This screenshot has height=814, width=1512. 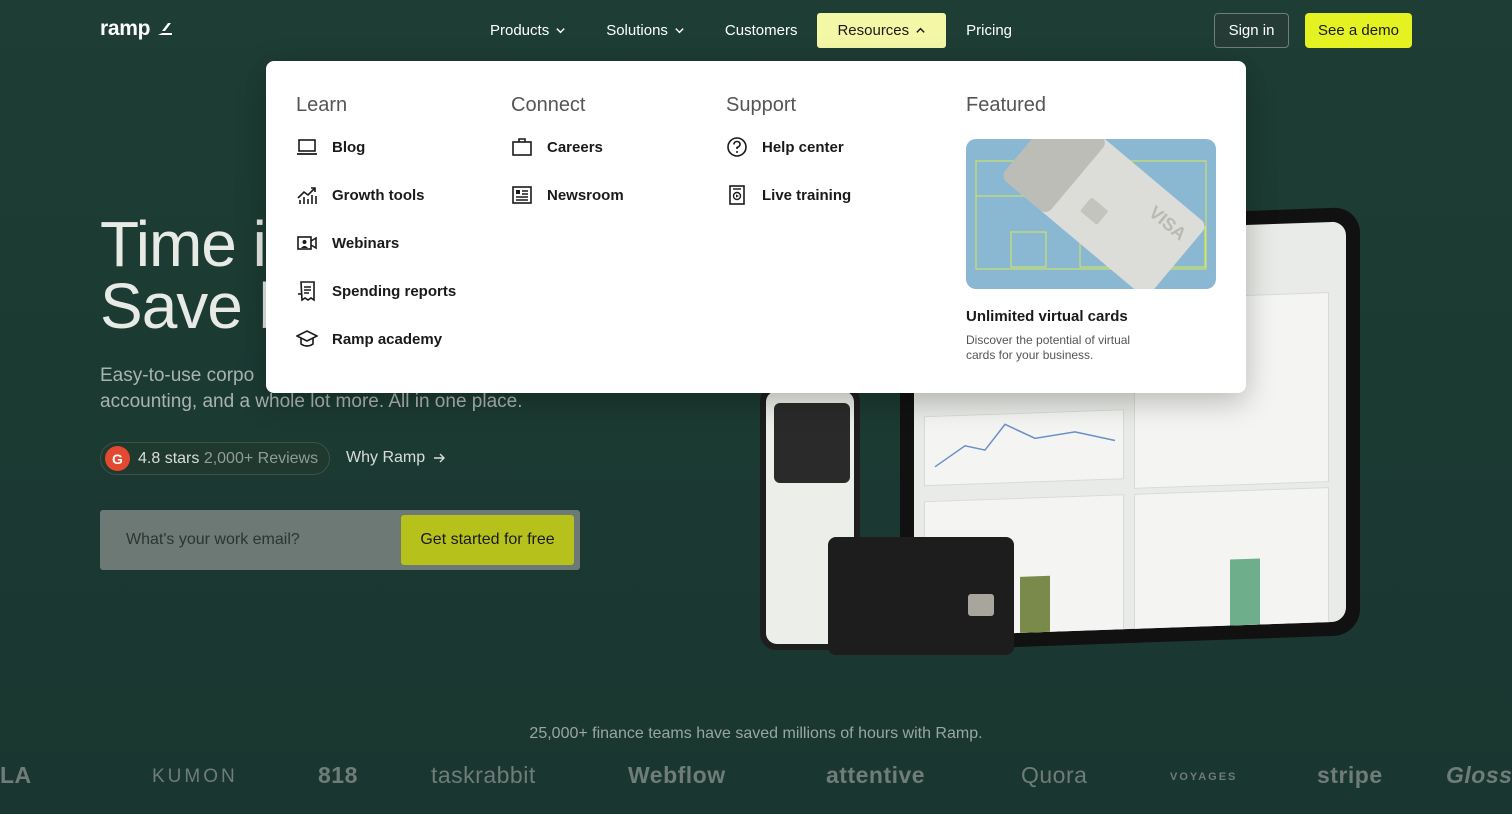 I want to click on nav-customers: Customers, so click(x=761, y=30).